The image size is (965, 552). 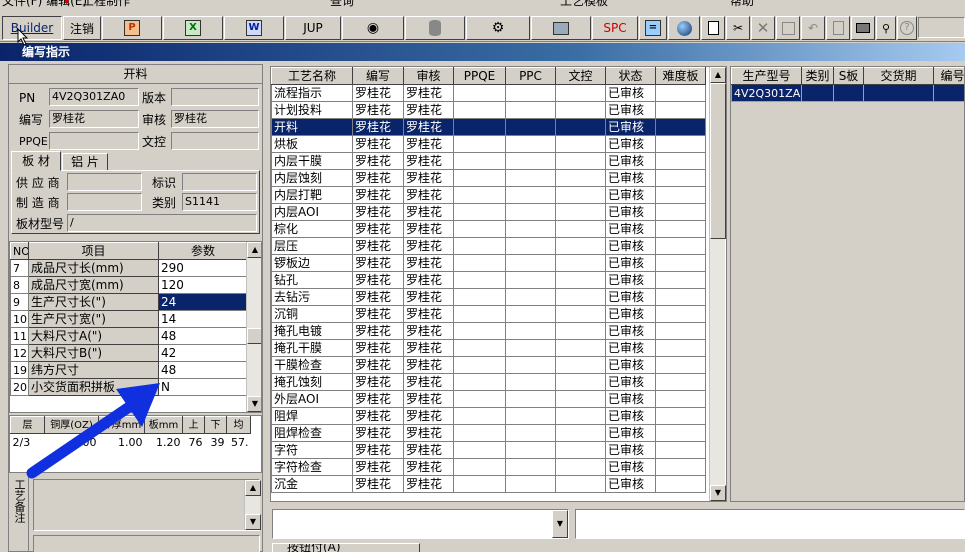 I want to click on process-header: 工艺名称, so click(x=312, y=76).